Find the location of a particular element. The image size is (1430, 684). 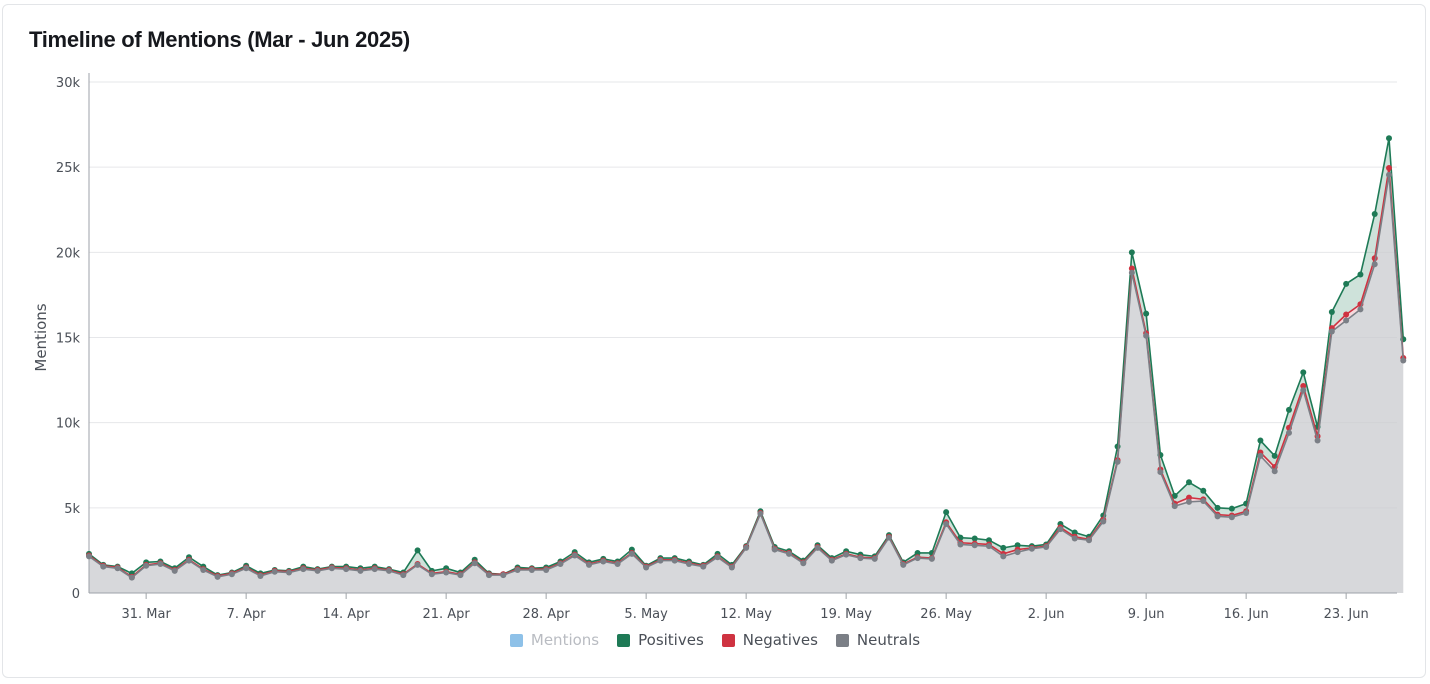

legend-item-positives: Positives is located at coordinates (660, 640).